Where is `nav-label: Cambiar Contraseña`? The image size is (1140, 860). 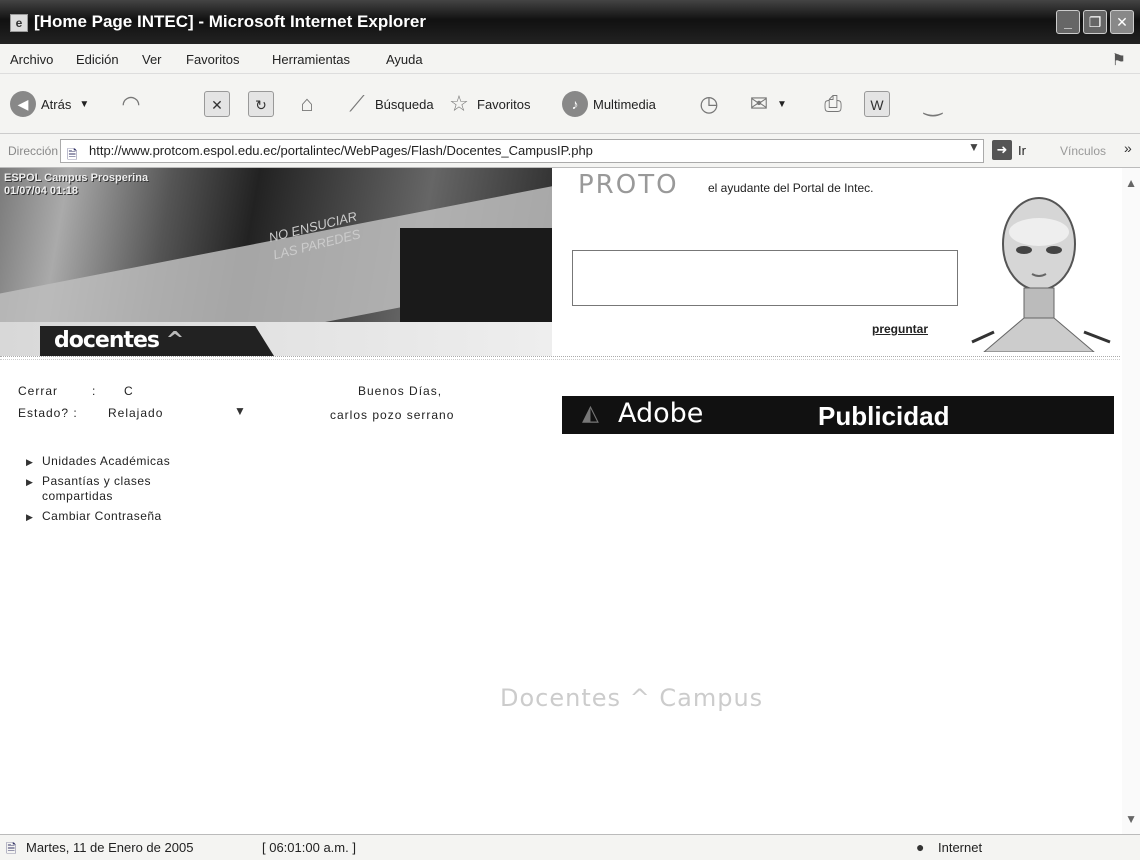 nav-label: Cambiar Contraseña is located at coordinates (102, 516).